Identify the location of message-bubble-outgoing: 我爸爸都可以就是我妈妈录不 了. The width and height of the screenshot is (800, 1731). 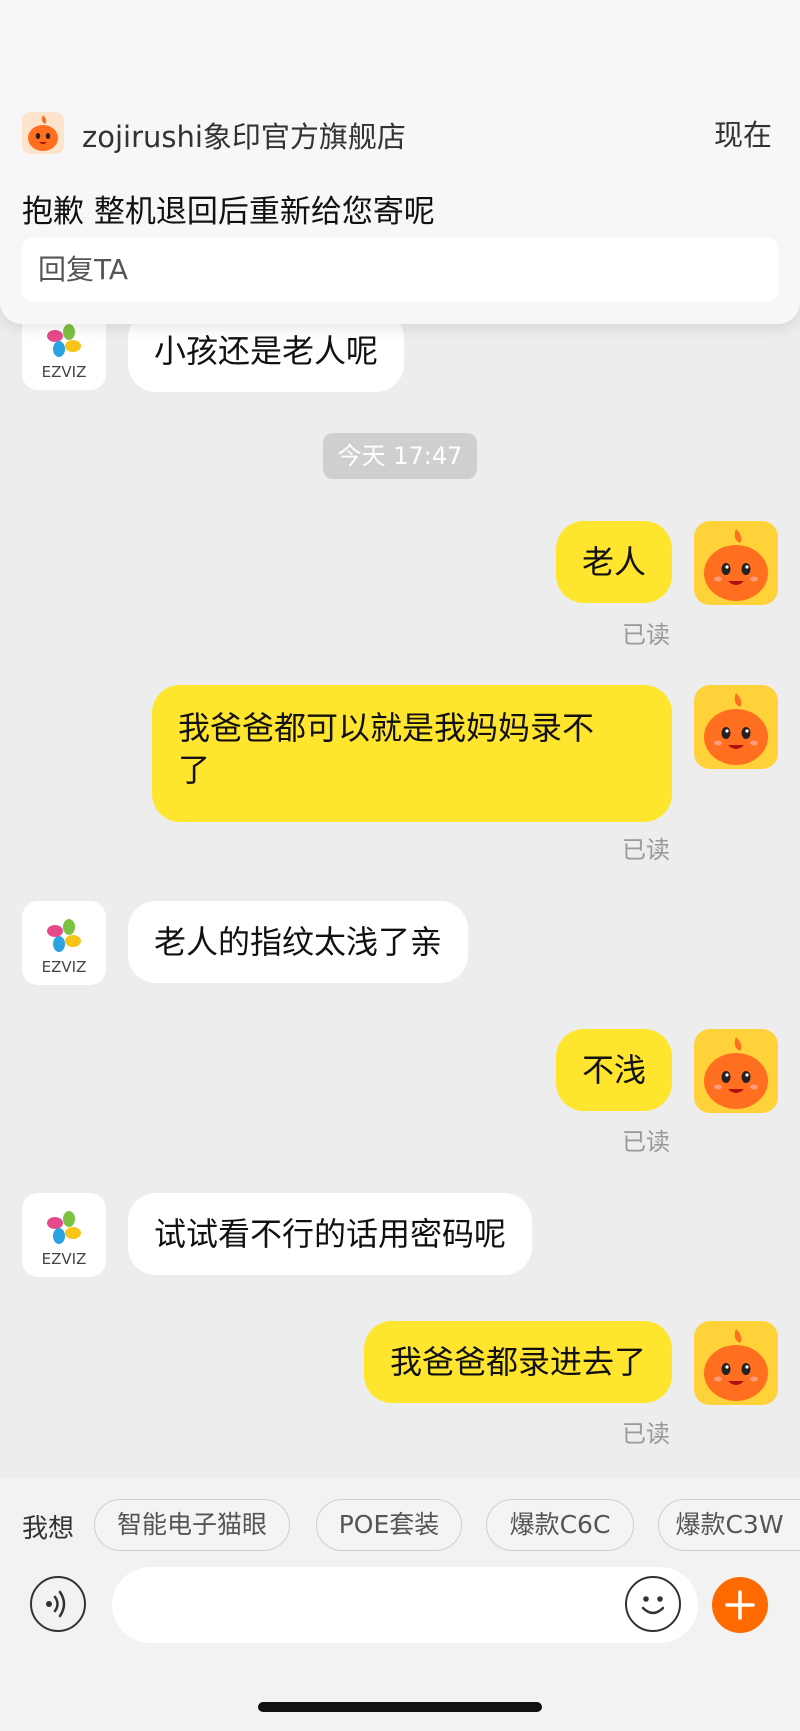
(412, 753).